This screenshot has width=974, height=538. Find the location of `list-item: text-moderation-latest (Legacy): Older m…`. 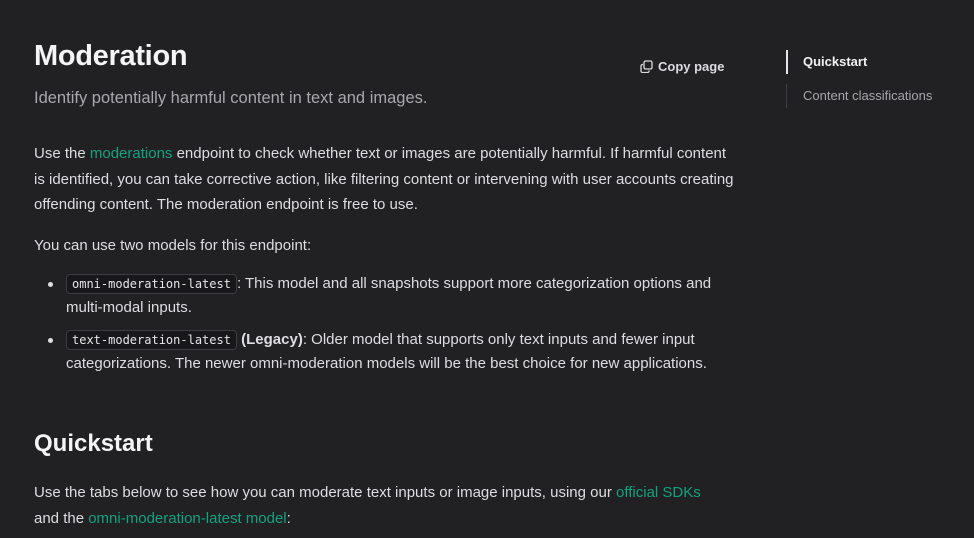

list-item: text-moderation-latest (Legacy): Older m… is located at coordinates (384, 352).